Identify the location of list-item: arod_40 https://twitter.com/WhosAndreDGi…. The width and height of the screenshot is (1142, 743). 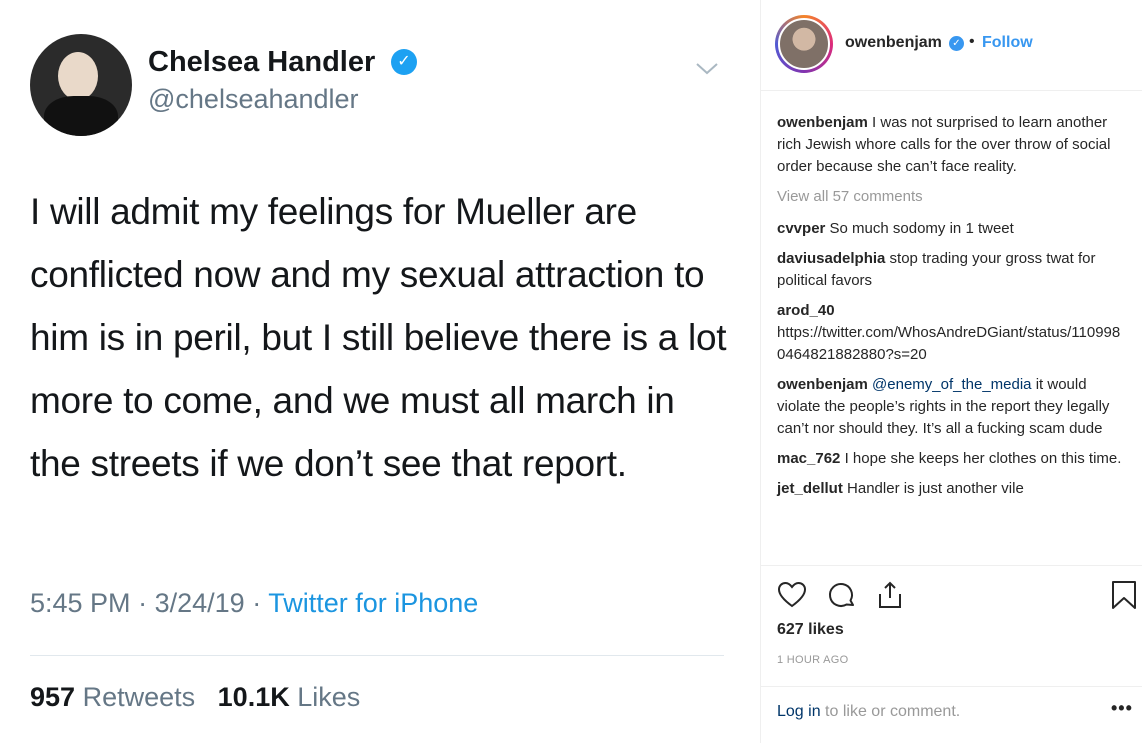
(952, 333).